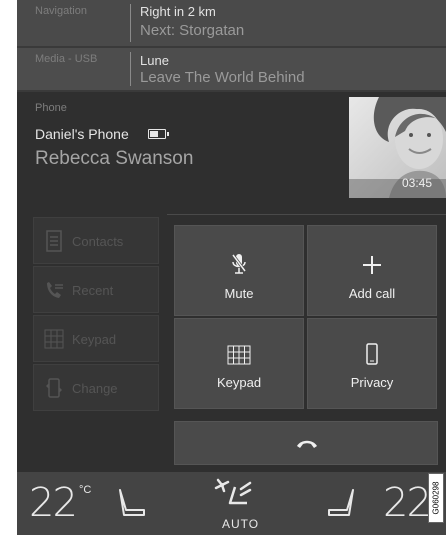 Image resolution: width=446 pixels, height=535 pixels. I want to click on temperature-unit: °C, so click(85, 490).